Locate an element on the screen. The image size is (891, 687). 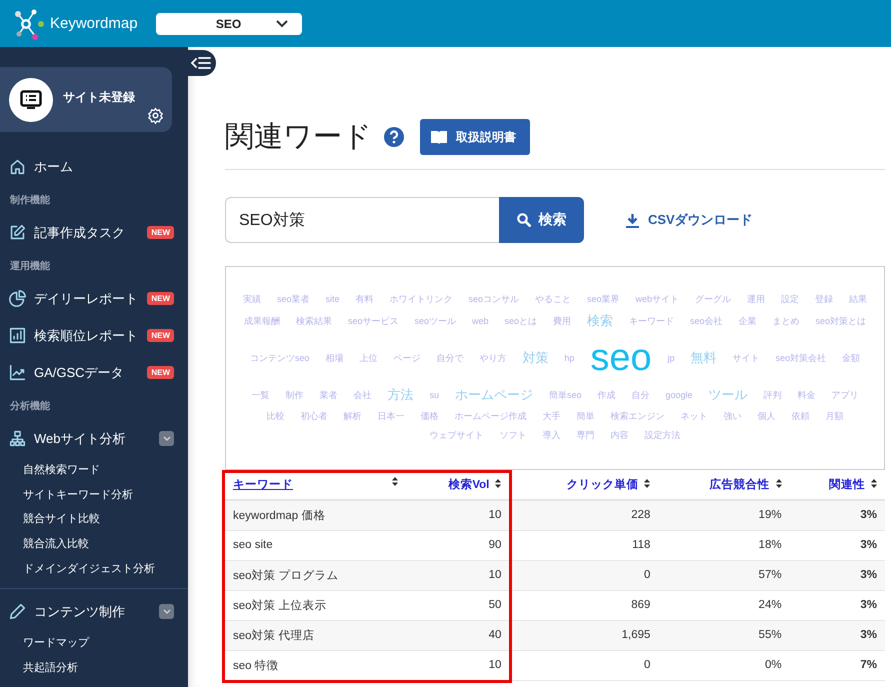
cloud-word: 専門 is located at coordinates (585, 435).